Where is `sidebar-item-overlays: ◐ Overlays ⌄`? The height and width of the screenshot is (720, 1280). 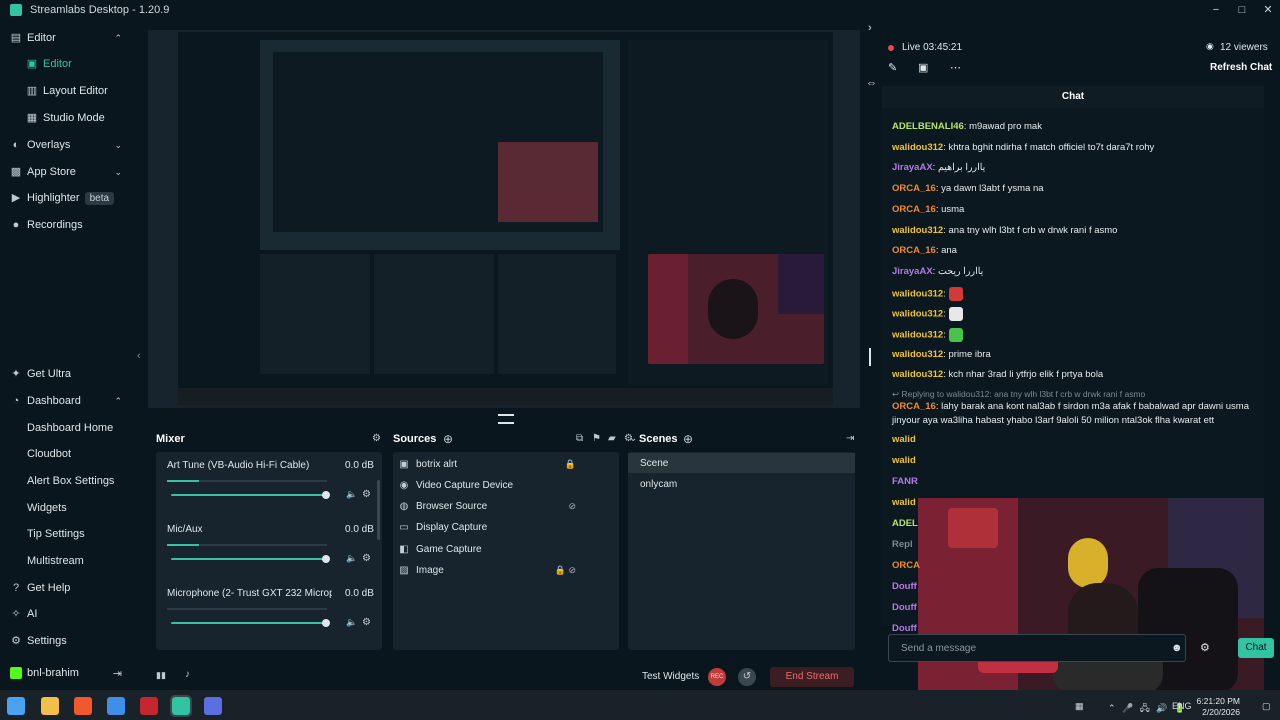
sidebar-item-overlays: ◐ Overlays ⌄ is located at coordinates (67, 145).